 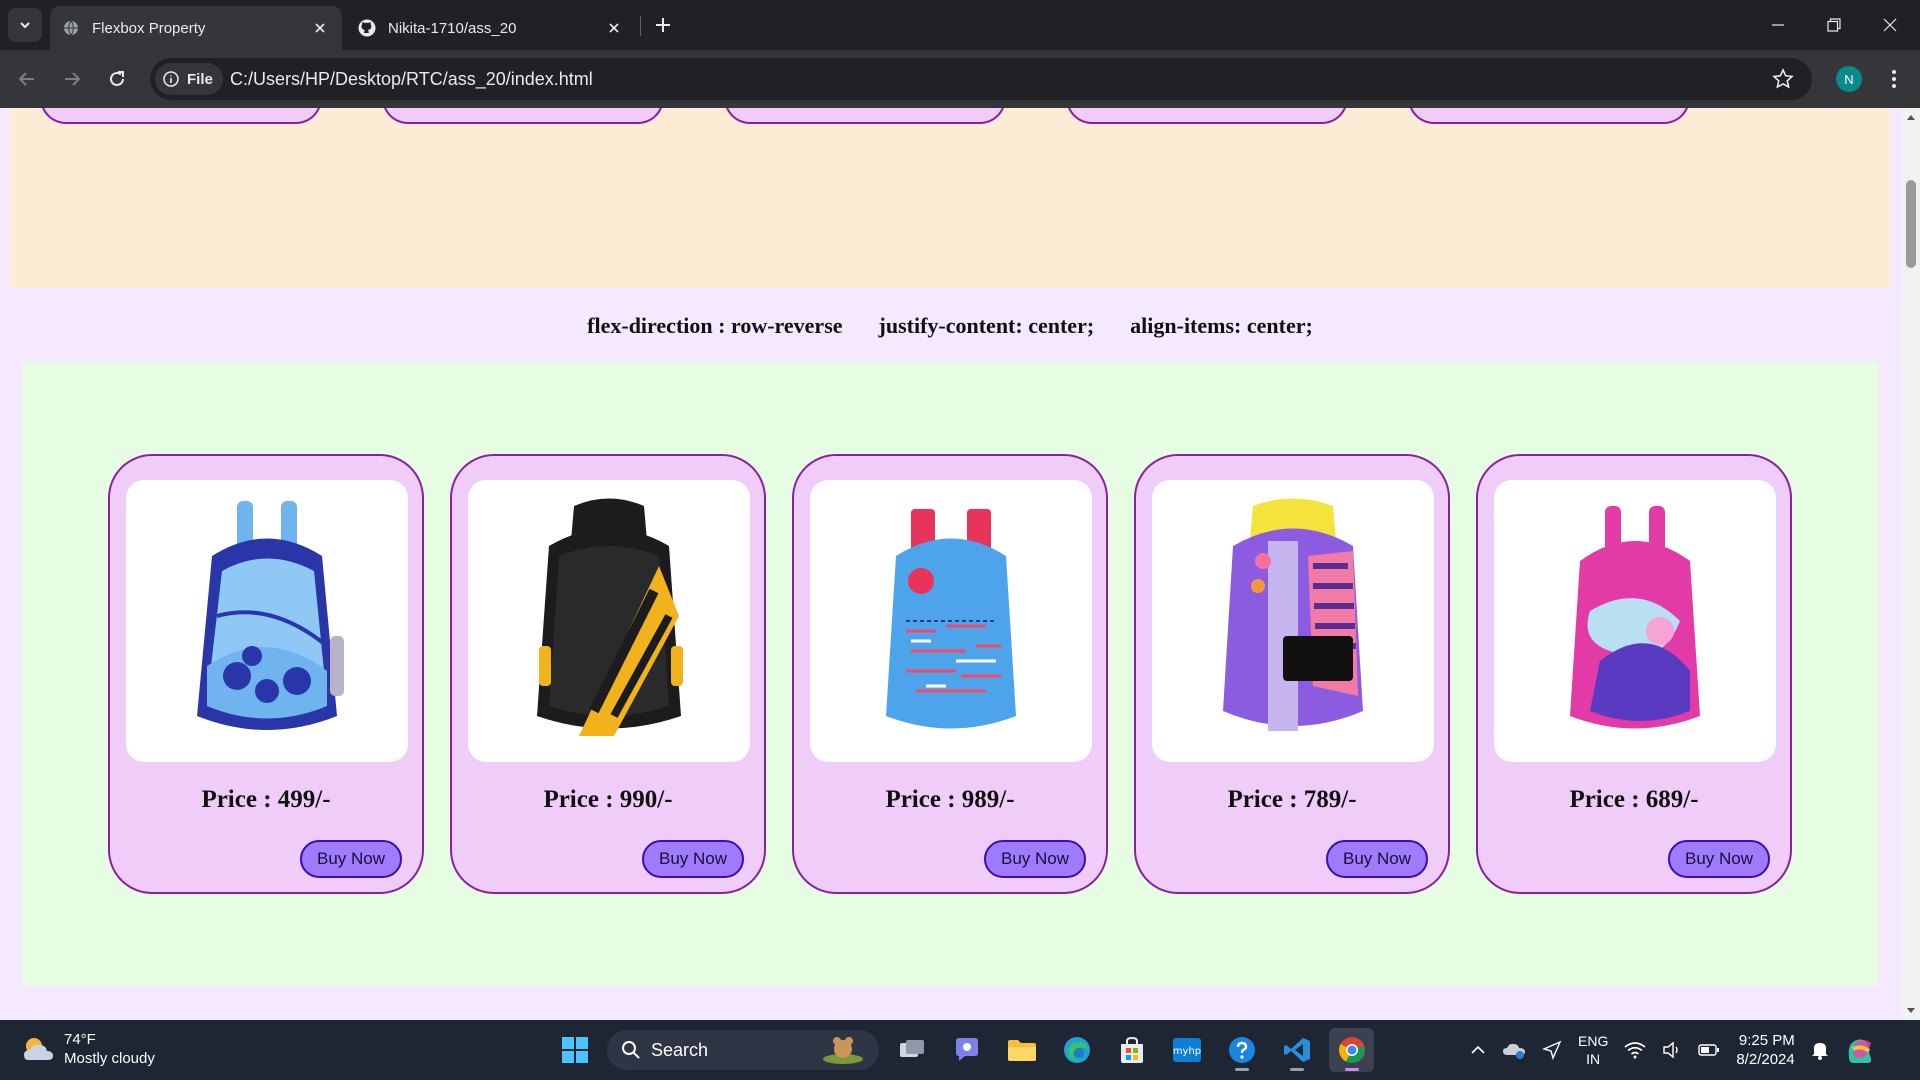 What do you see at coordinates (1292, 799) in the screenshot?
I see `product-price: Price : 789/-` at bounding box center [1292, 799].